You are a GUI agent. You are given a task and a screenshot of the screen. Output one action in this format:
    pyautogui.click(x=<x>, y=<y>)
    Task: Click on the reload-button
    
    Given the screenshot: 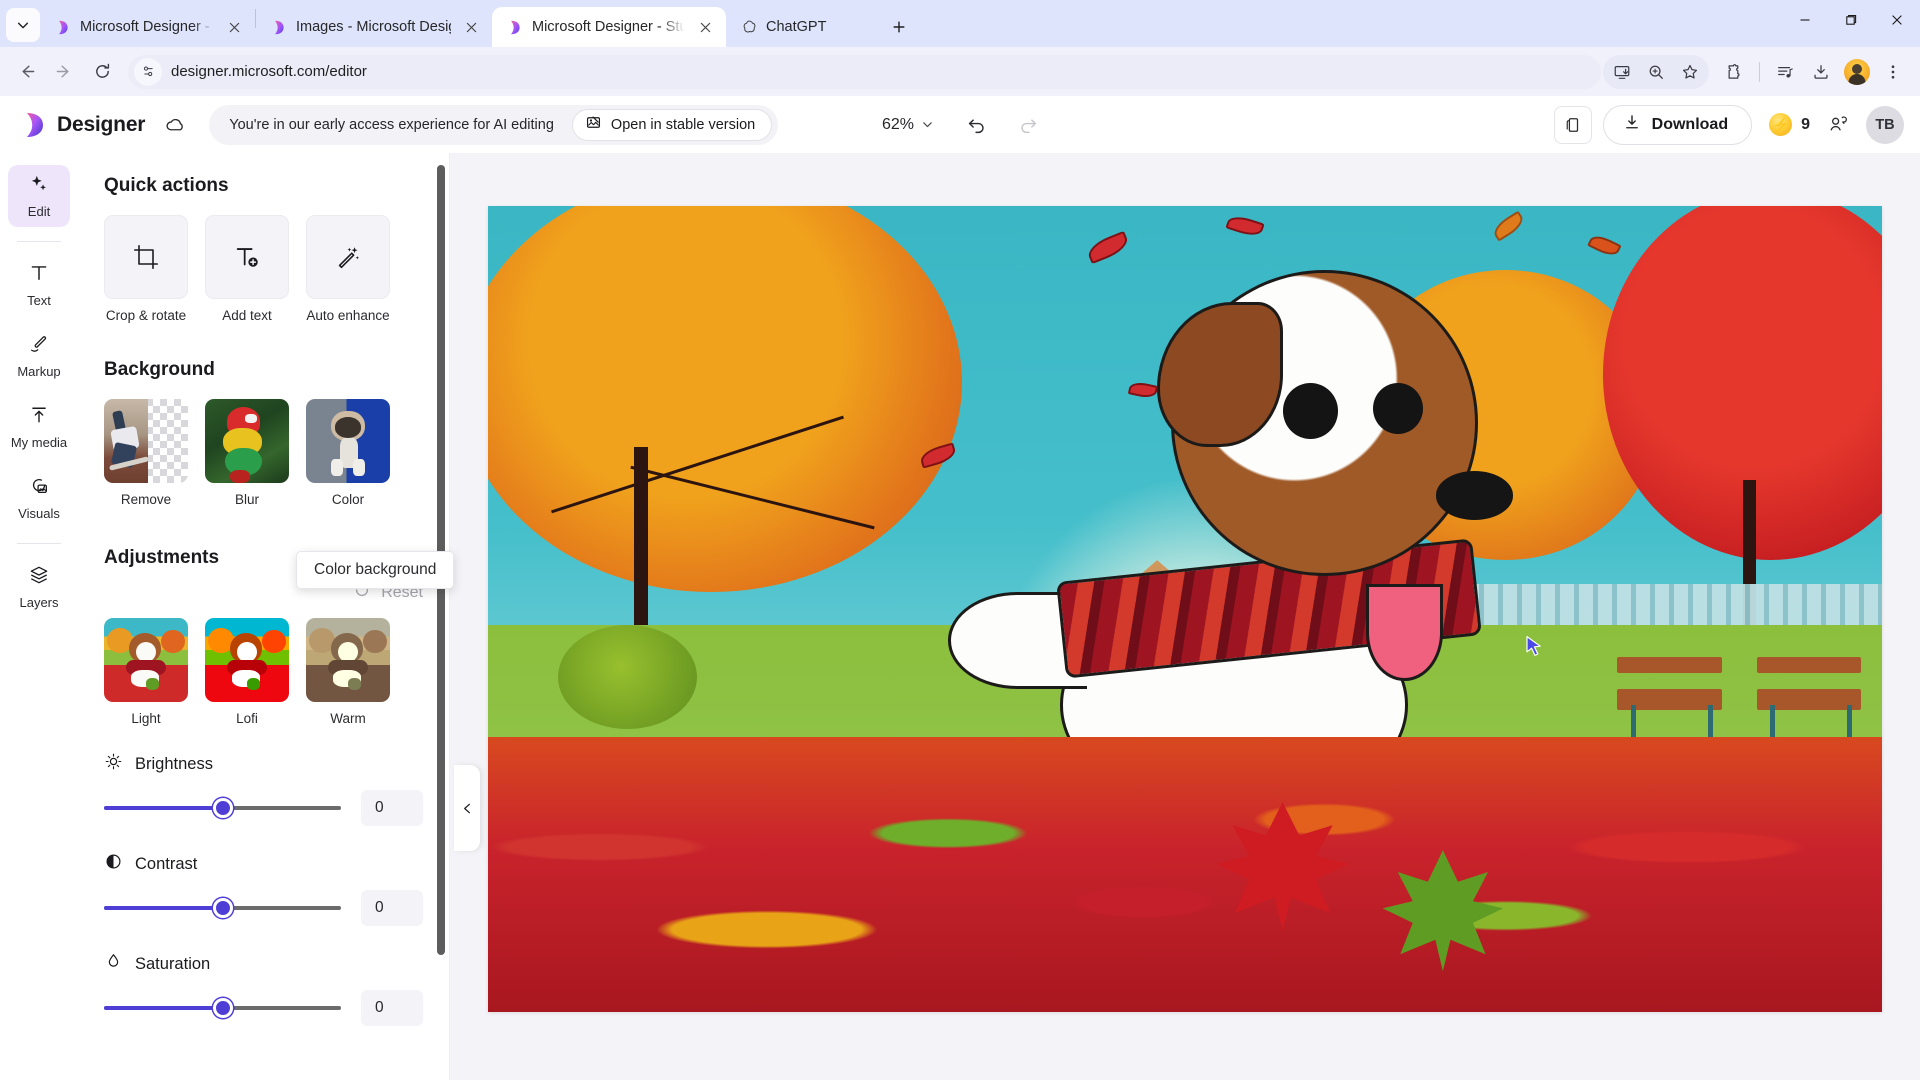 What is the action you would take?
    pyautogui.click(x=102, y=72)
    